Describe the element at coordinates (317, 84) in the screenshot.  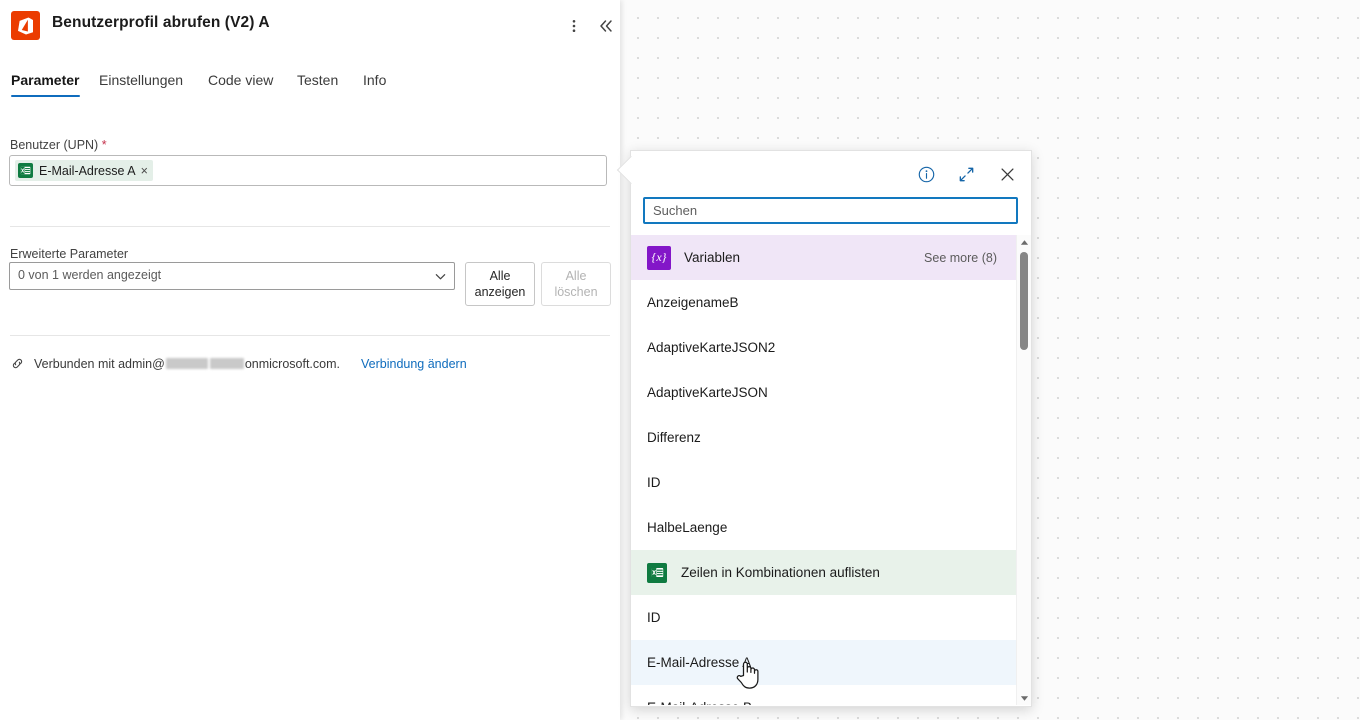
I see `tab-testen: Testen` at that location.